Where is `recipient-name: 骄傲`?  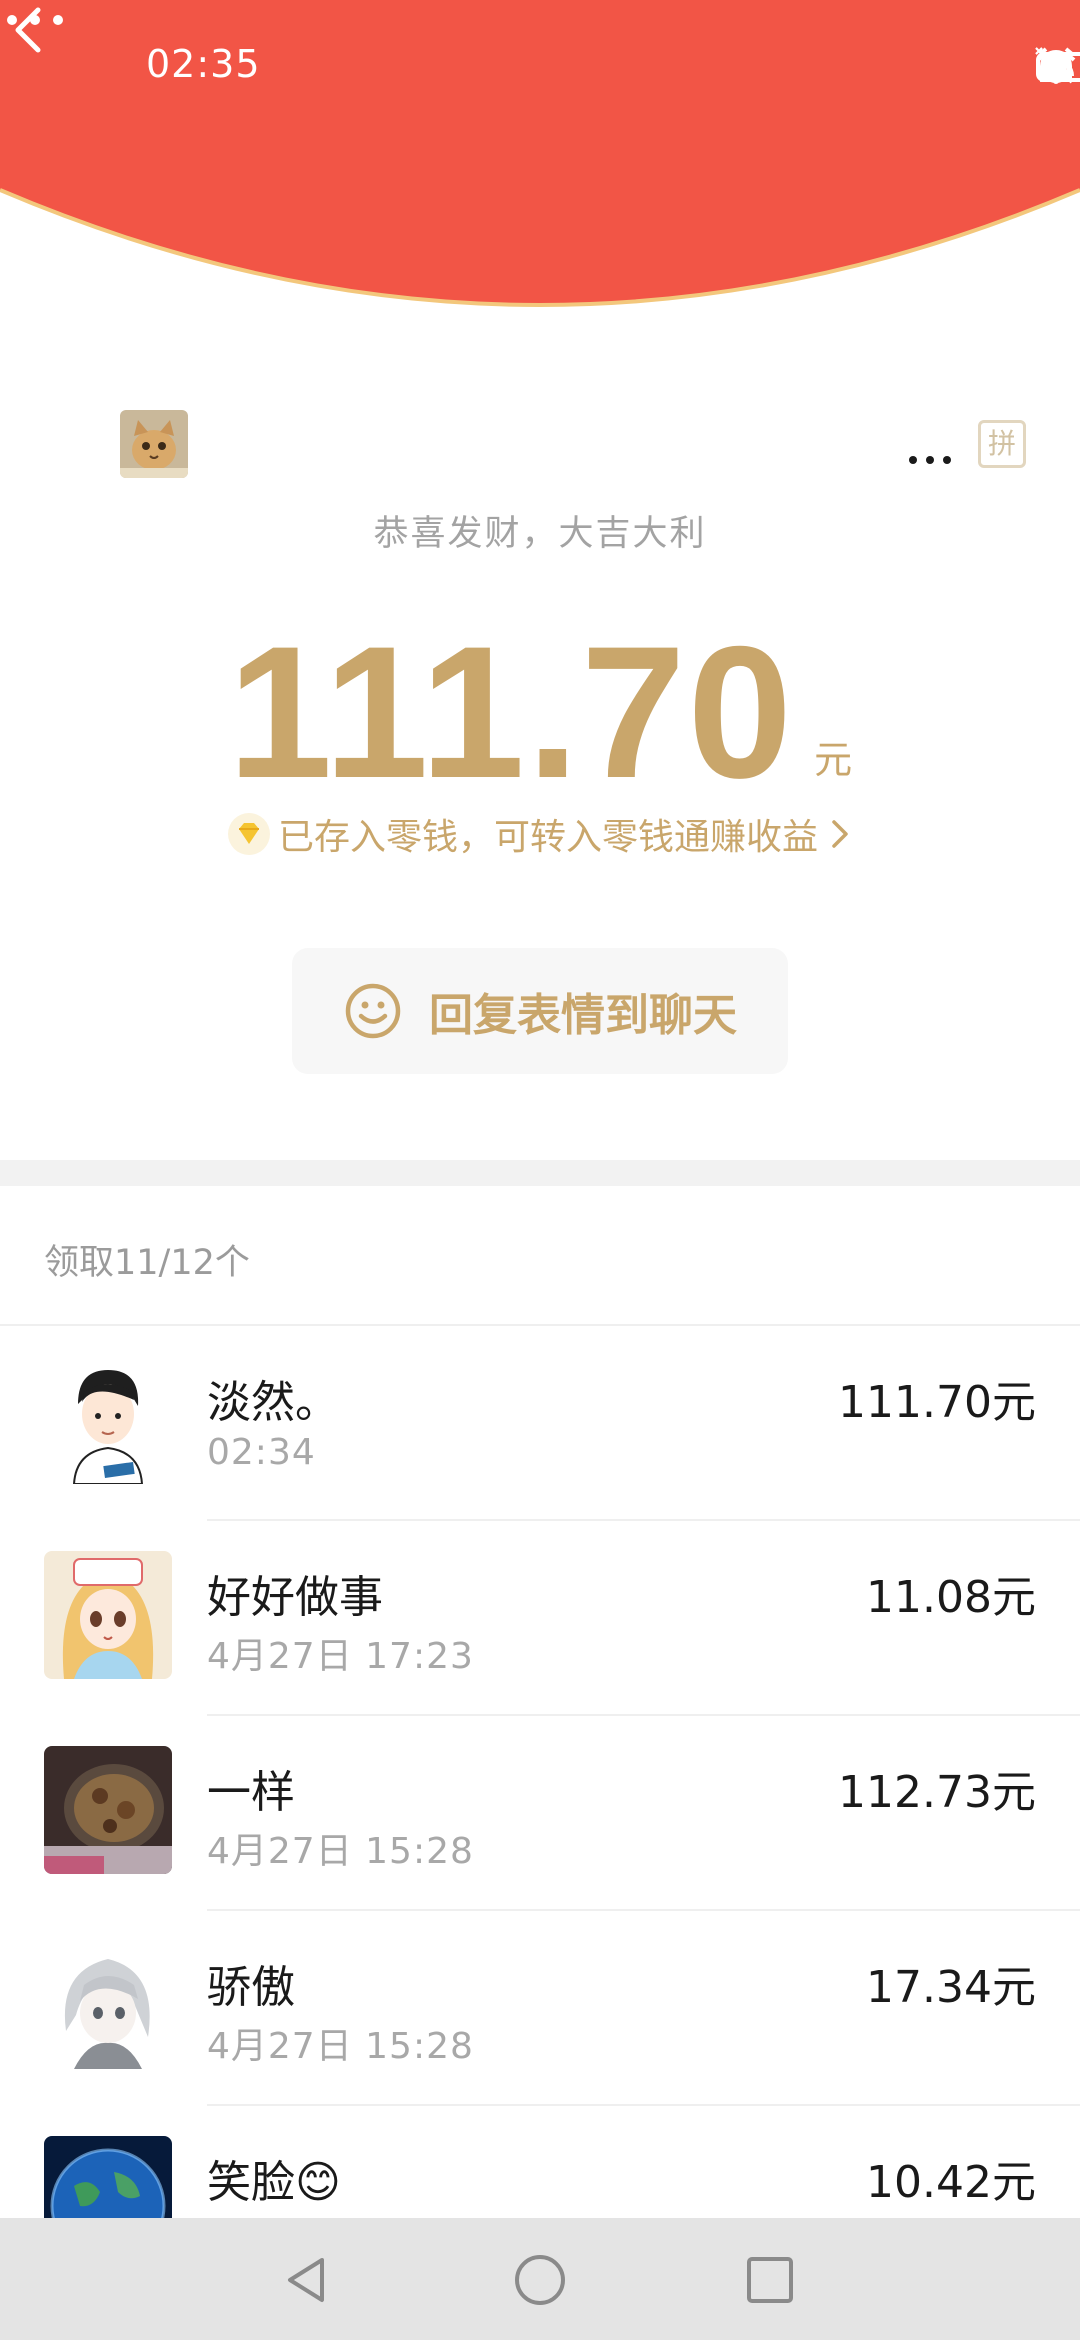
recipient-name: 骄傲 is located at coordinates (251, 1987).